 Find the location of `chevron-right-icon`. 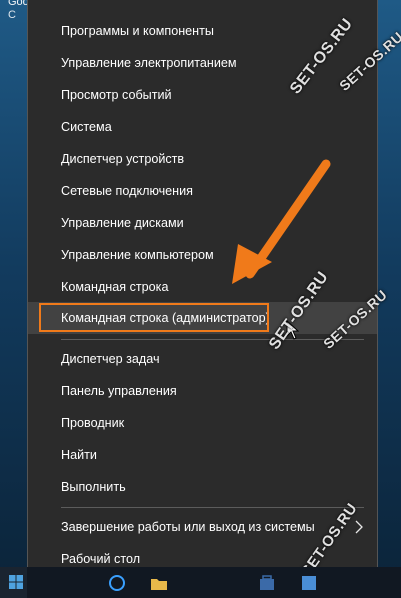

chevron-right-icon is located at coordinates (359, 527).